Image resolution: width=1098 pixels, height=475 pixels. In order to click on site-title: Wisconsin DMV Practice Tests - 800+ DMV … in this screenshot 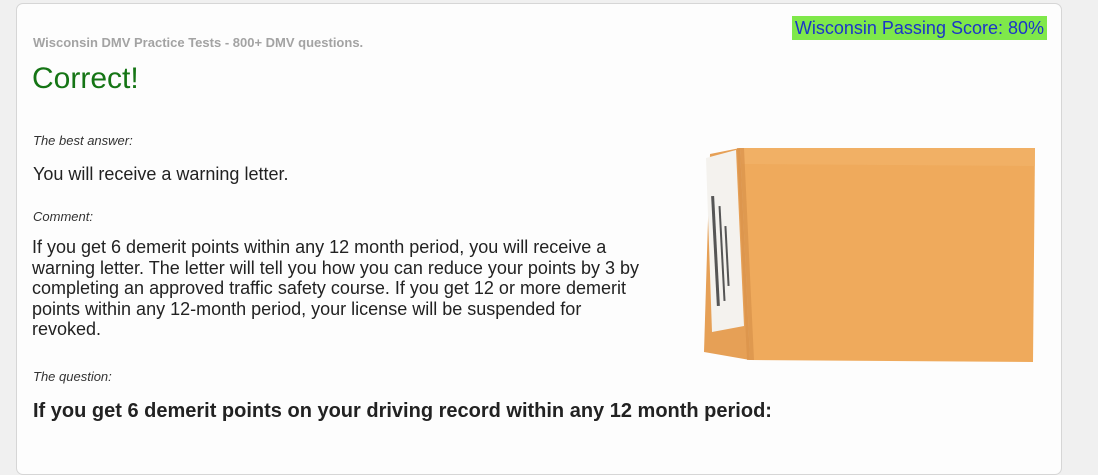, I will do `click(198, 42)`.